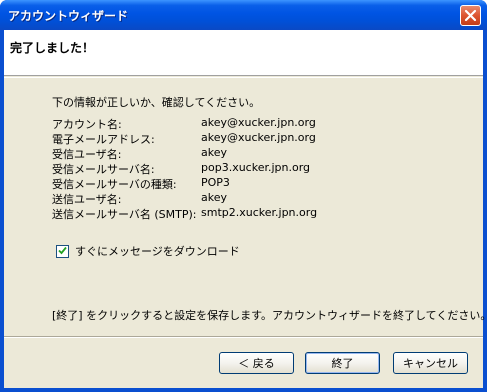 This screenshot has width=487, height=392. I want to click on summary-row-incoming-user: 受信ユーザ名: akey, so click(202, 153).